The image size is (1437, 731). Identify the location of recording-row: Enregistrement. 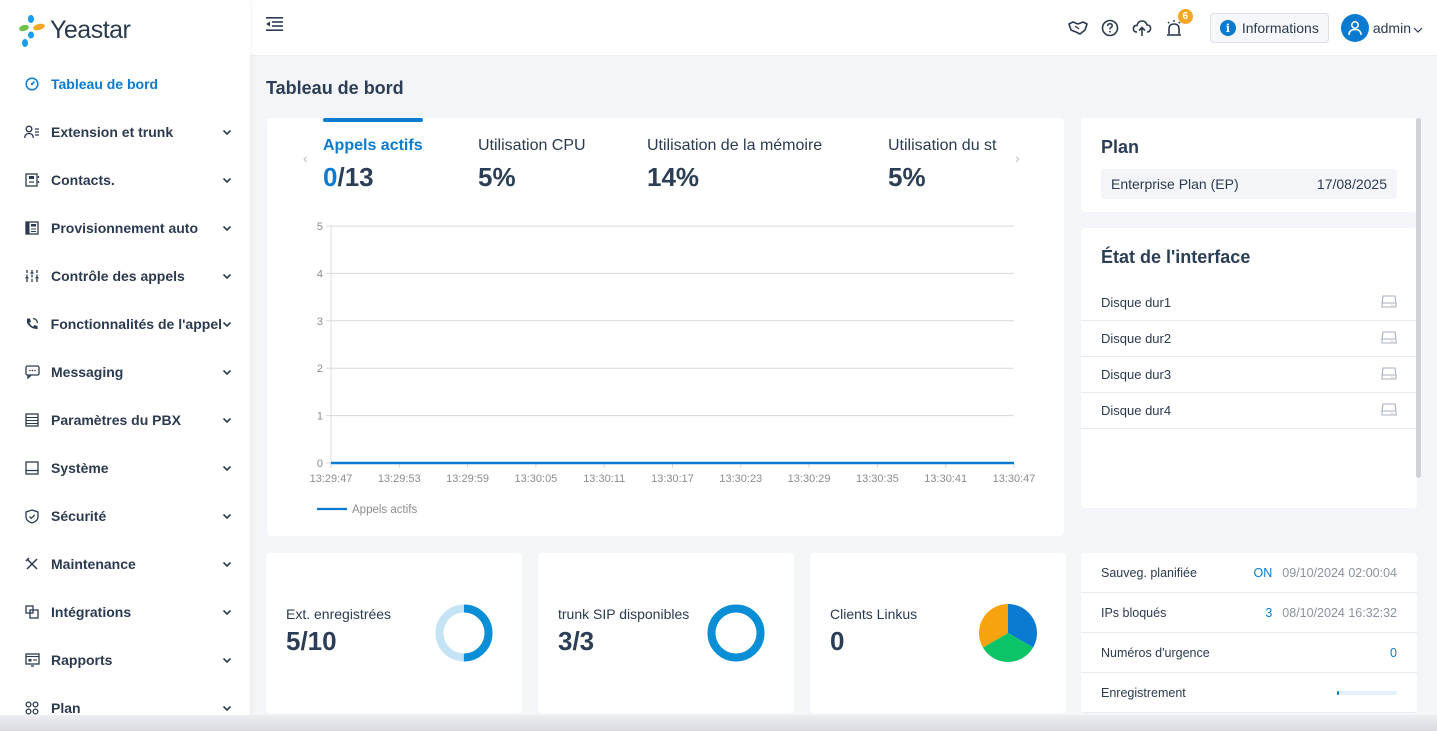
(1249, 693).